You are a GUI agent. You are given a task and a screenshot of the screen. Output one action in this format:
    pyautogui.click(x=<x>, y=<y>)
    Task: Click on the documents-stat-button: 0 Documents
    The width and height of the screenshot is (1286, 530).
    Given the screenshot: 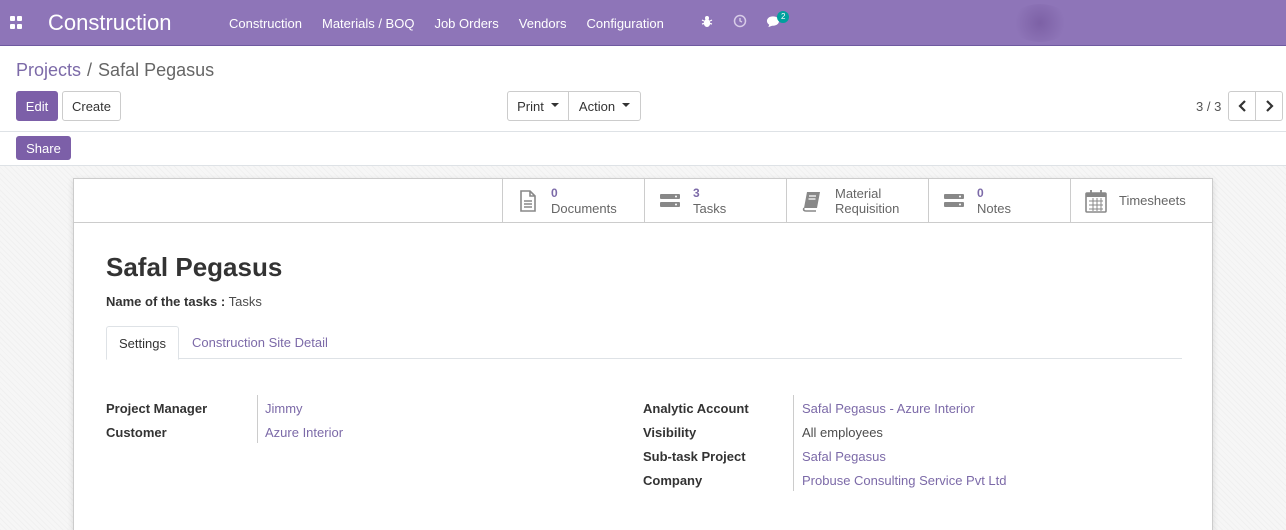 What is the action you would take?
    pyautogui.click(x=573, y=200)
    